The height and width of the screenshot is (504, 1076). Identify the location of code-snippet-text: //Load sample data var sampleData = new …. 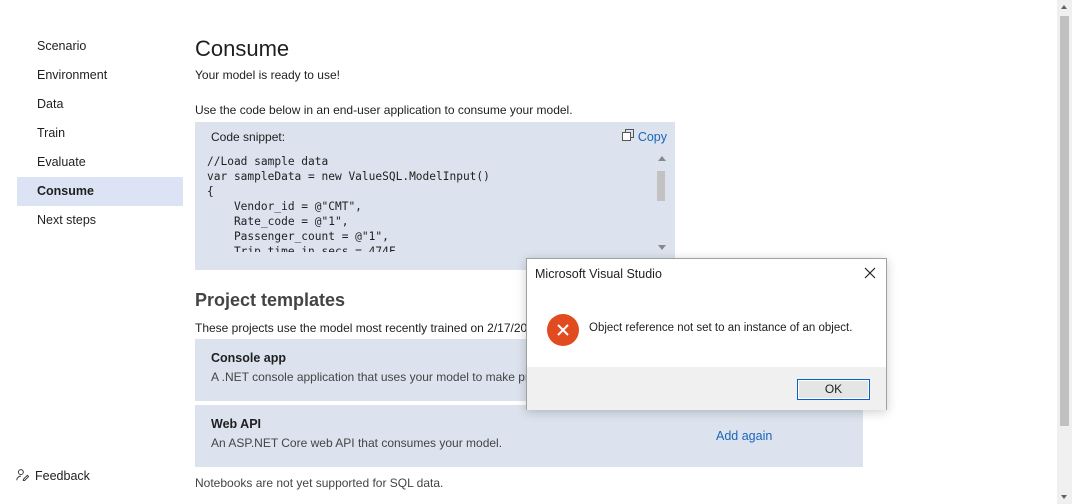
(430, 203).